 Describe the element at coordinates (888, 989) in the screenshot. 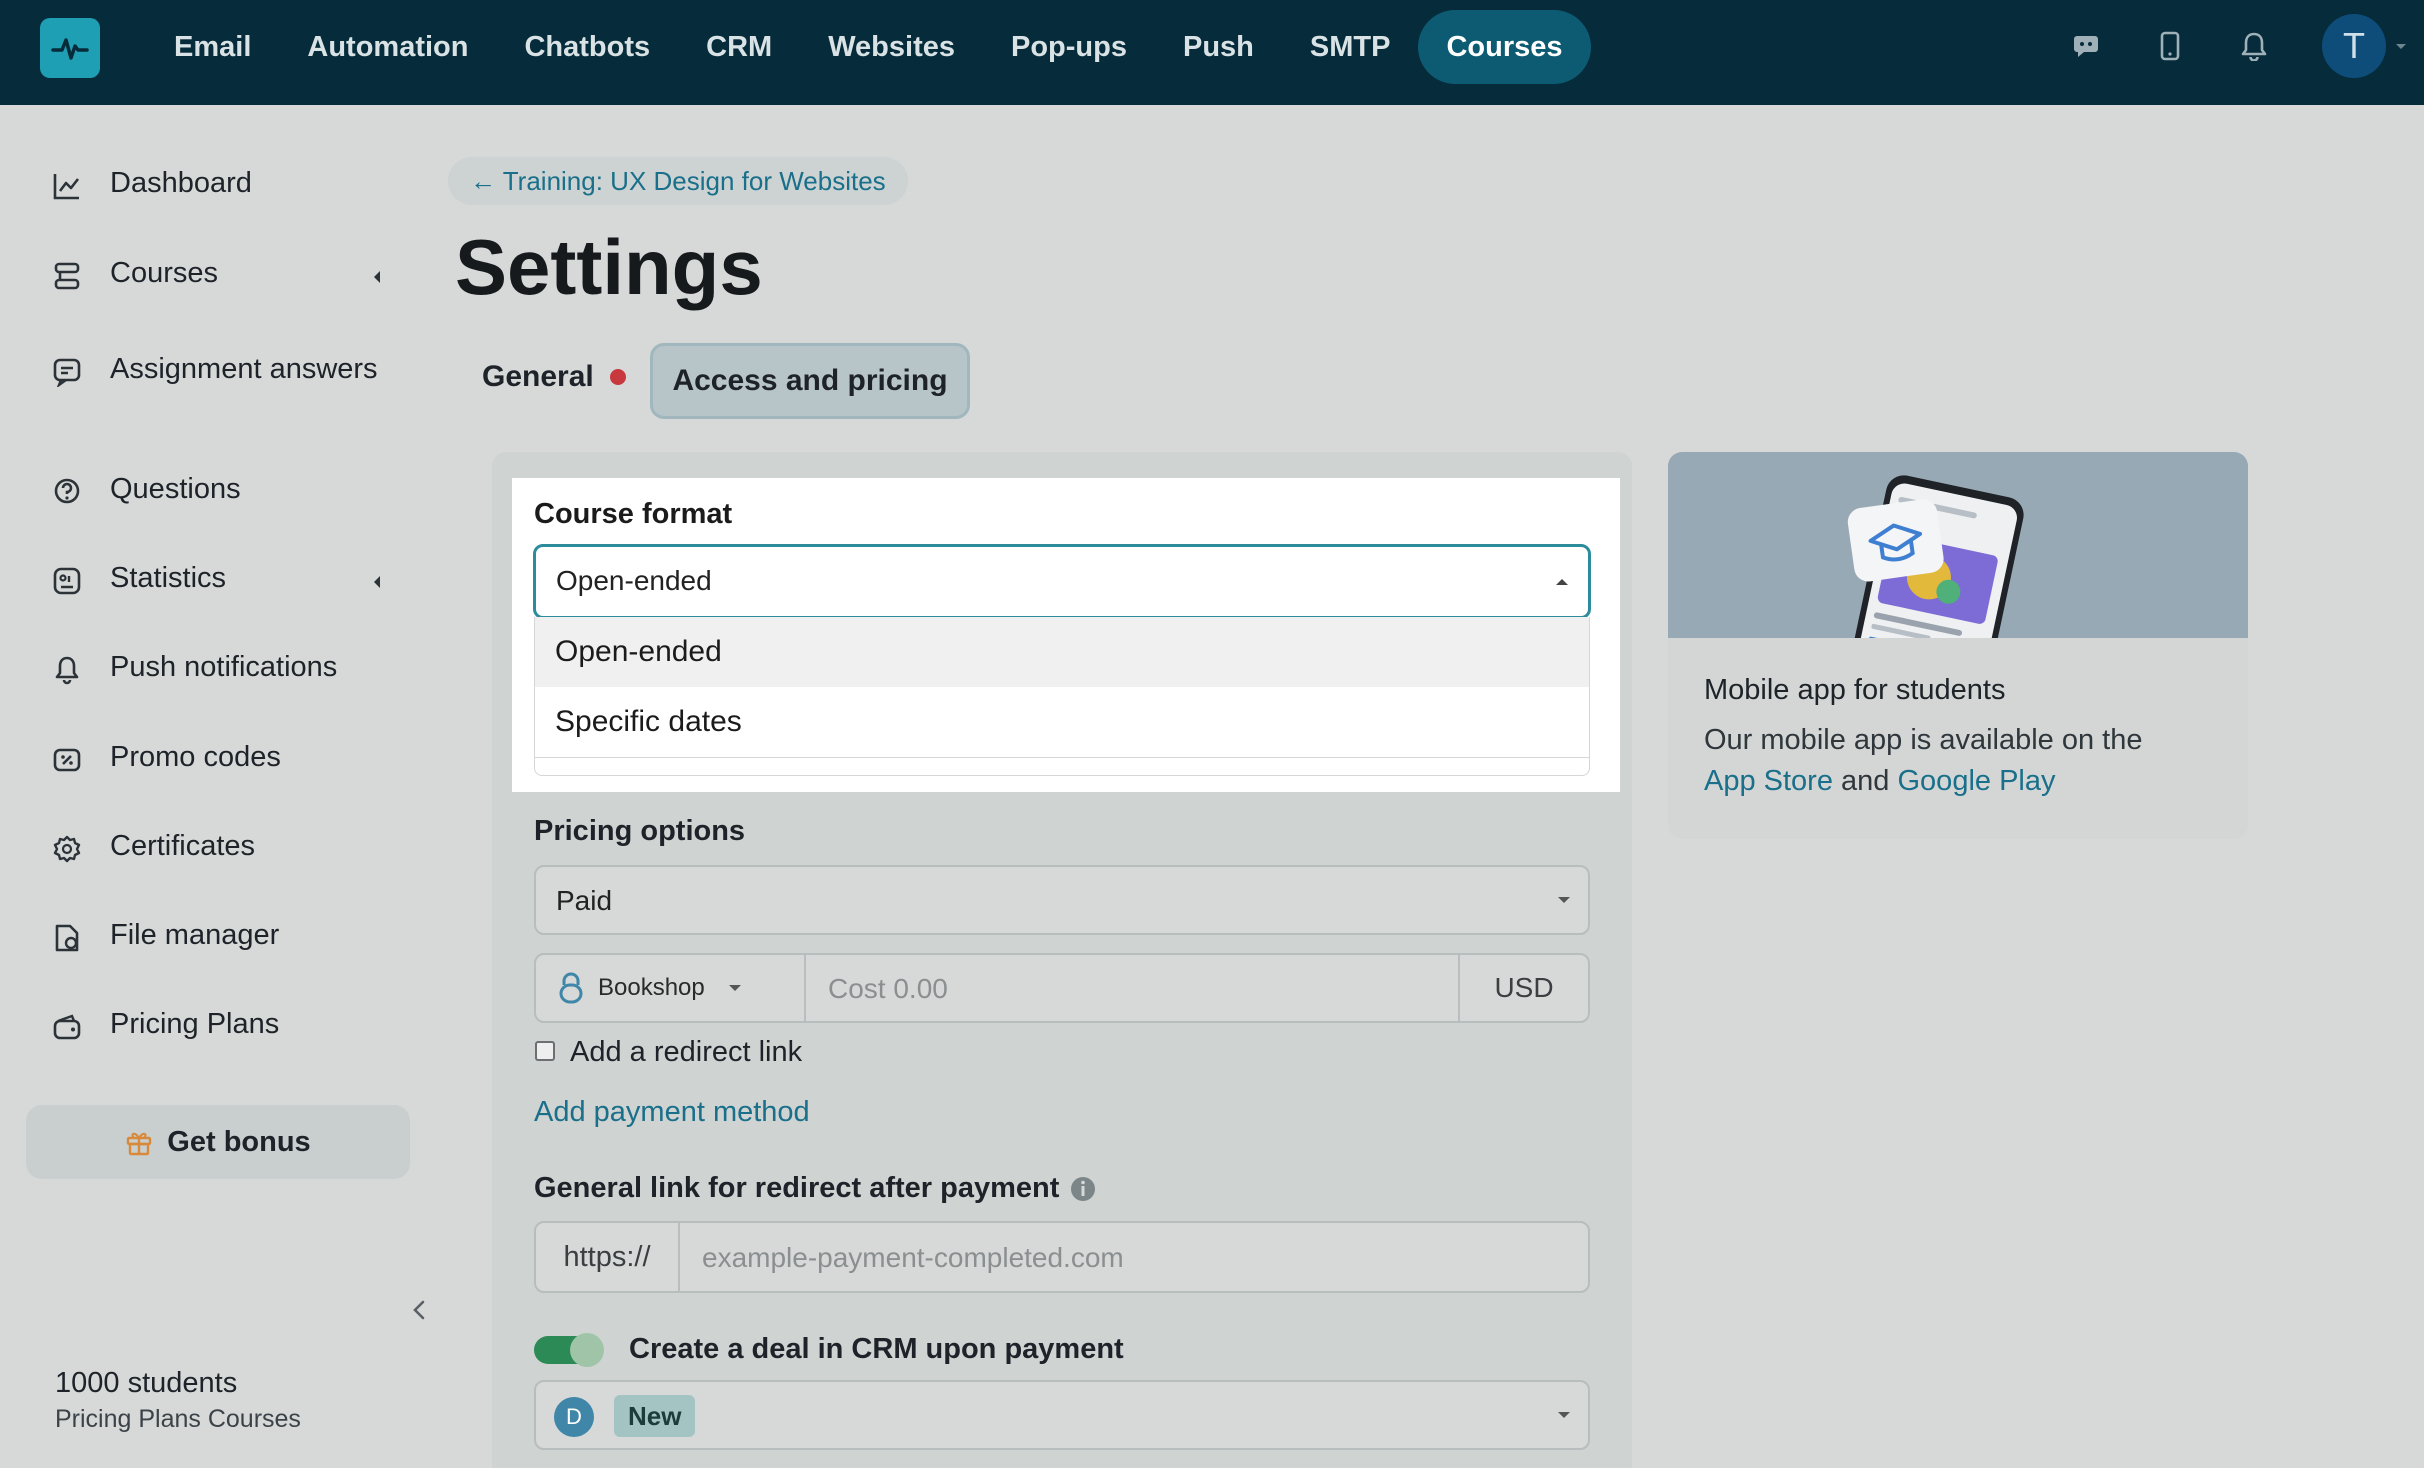

I see `cost-input: Cost 0.00` at that location.